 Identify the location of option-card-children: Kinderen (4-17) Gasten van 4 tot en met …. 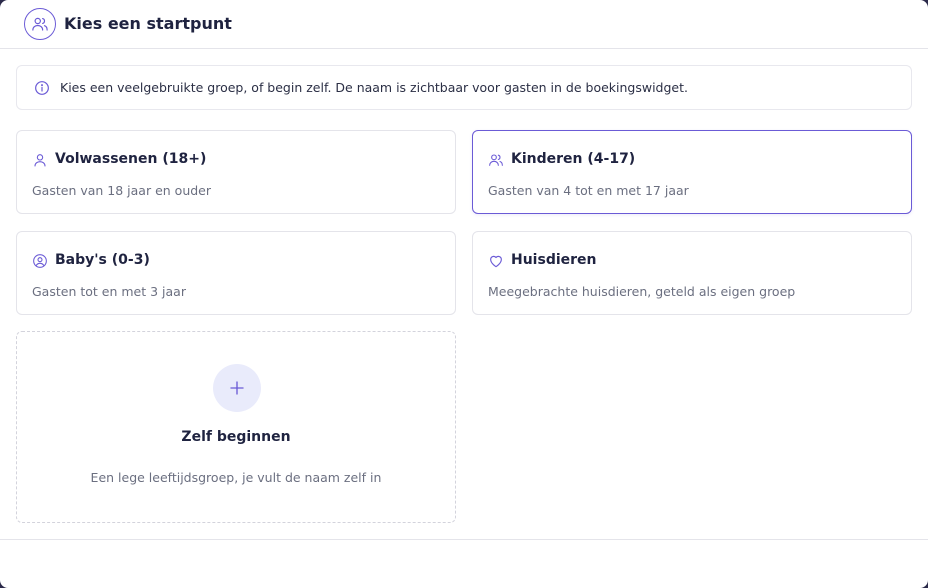
(692, 172).